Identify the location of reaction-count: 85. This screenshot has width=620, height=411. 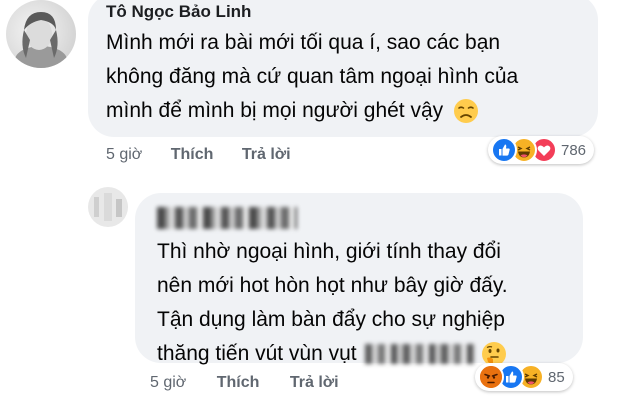
(556, 377).